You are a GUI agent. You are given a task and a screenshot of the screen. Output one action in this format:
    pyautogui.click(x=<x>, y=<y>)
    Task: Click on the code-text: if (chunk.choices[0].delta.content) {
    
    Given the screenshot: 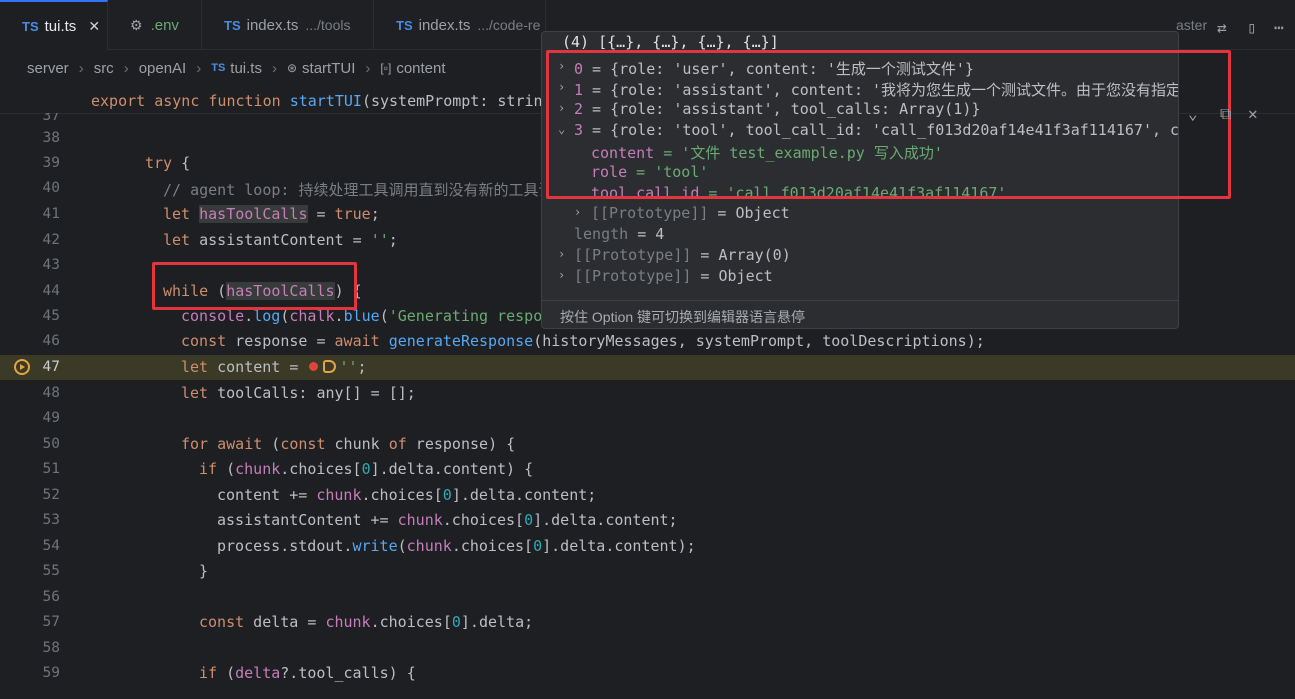 What is the action you would take?
    pyautogui.click(x=366, y=469)
    